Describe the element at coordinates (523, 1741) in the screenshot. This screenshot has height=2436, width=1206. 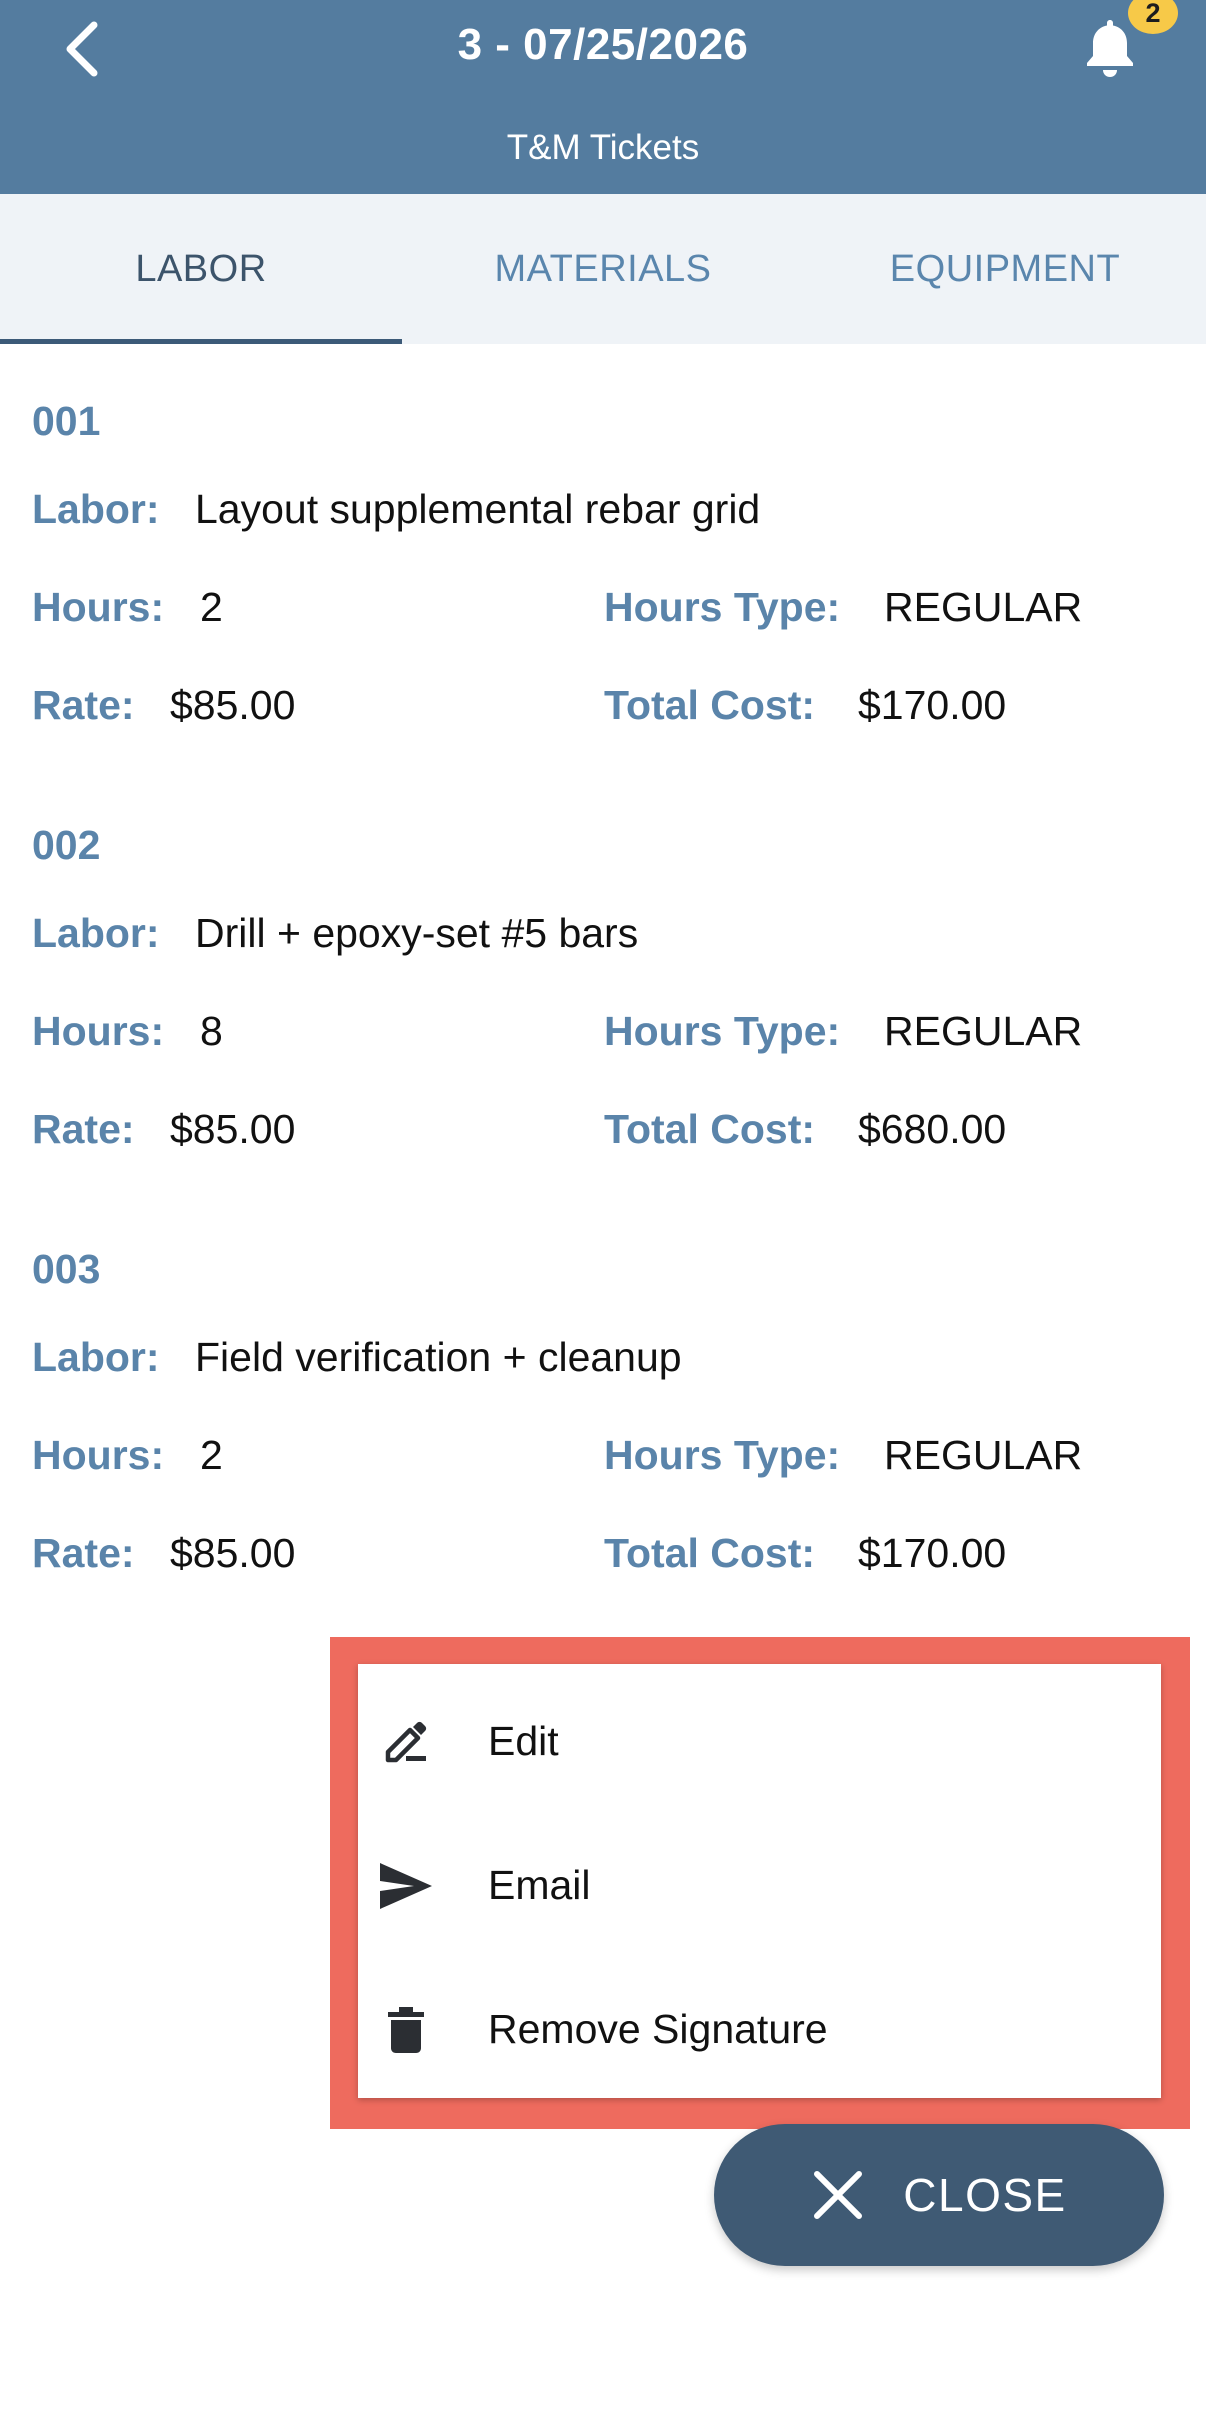
I see `menu-item-label: Edit` at that location.